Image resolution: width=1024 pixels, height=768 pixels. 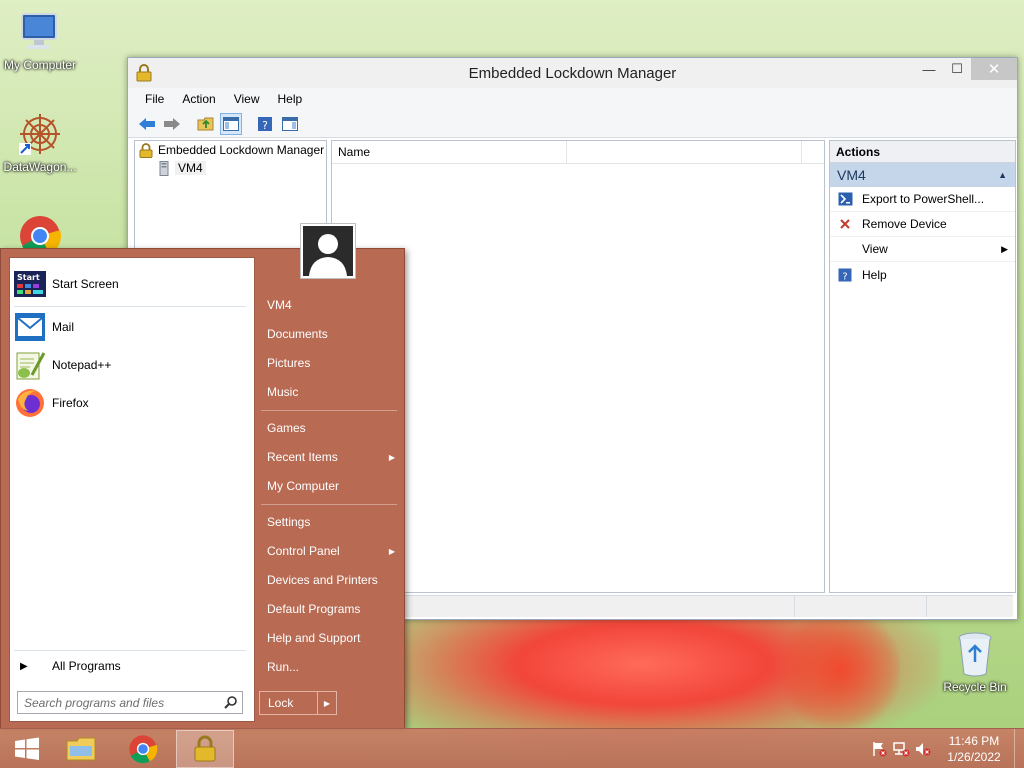 I want to click on menu-action: Action, so click(x=198, y=99).